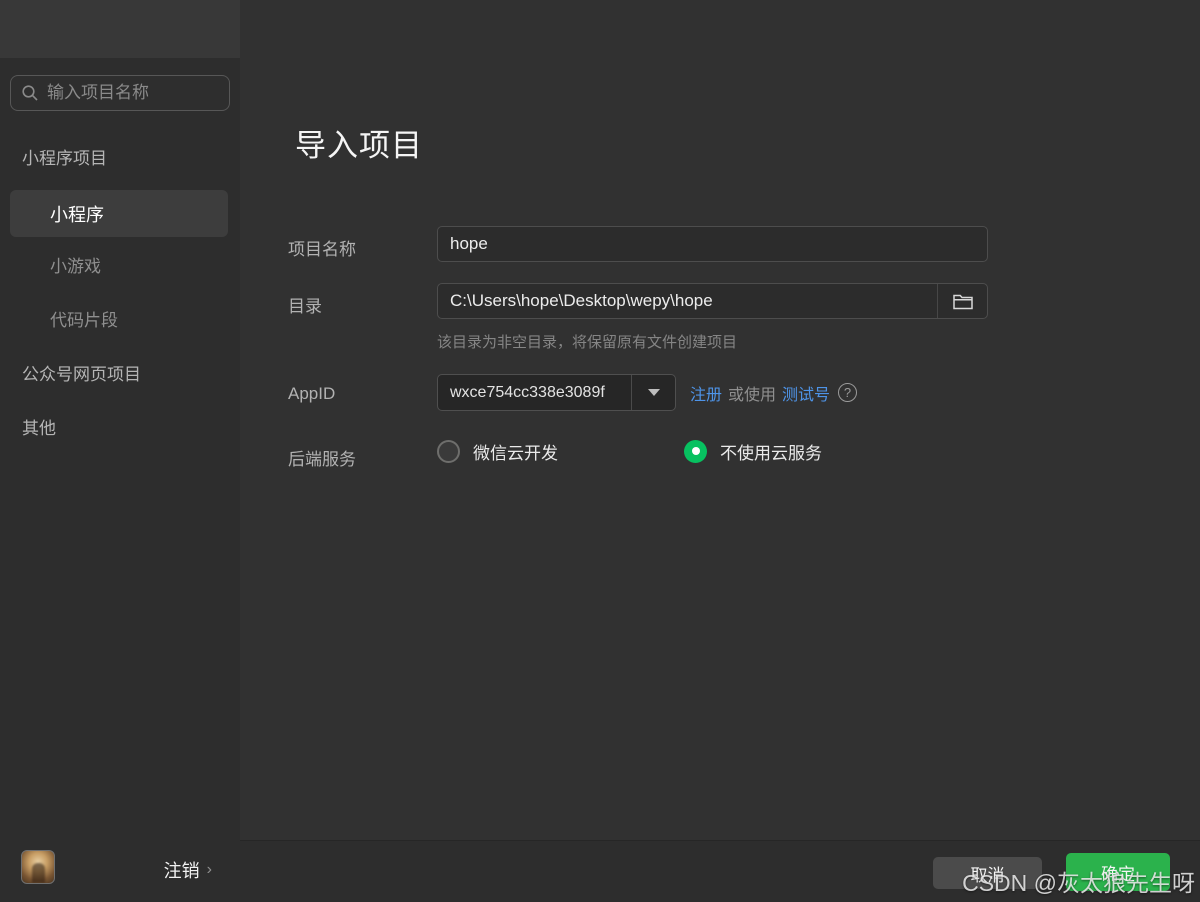  I want to click on directory-label: 目录, so click(305, 306).